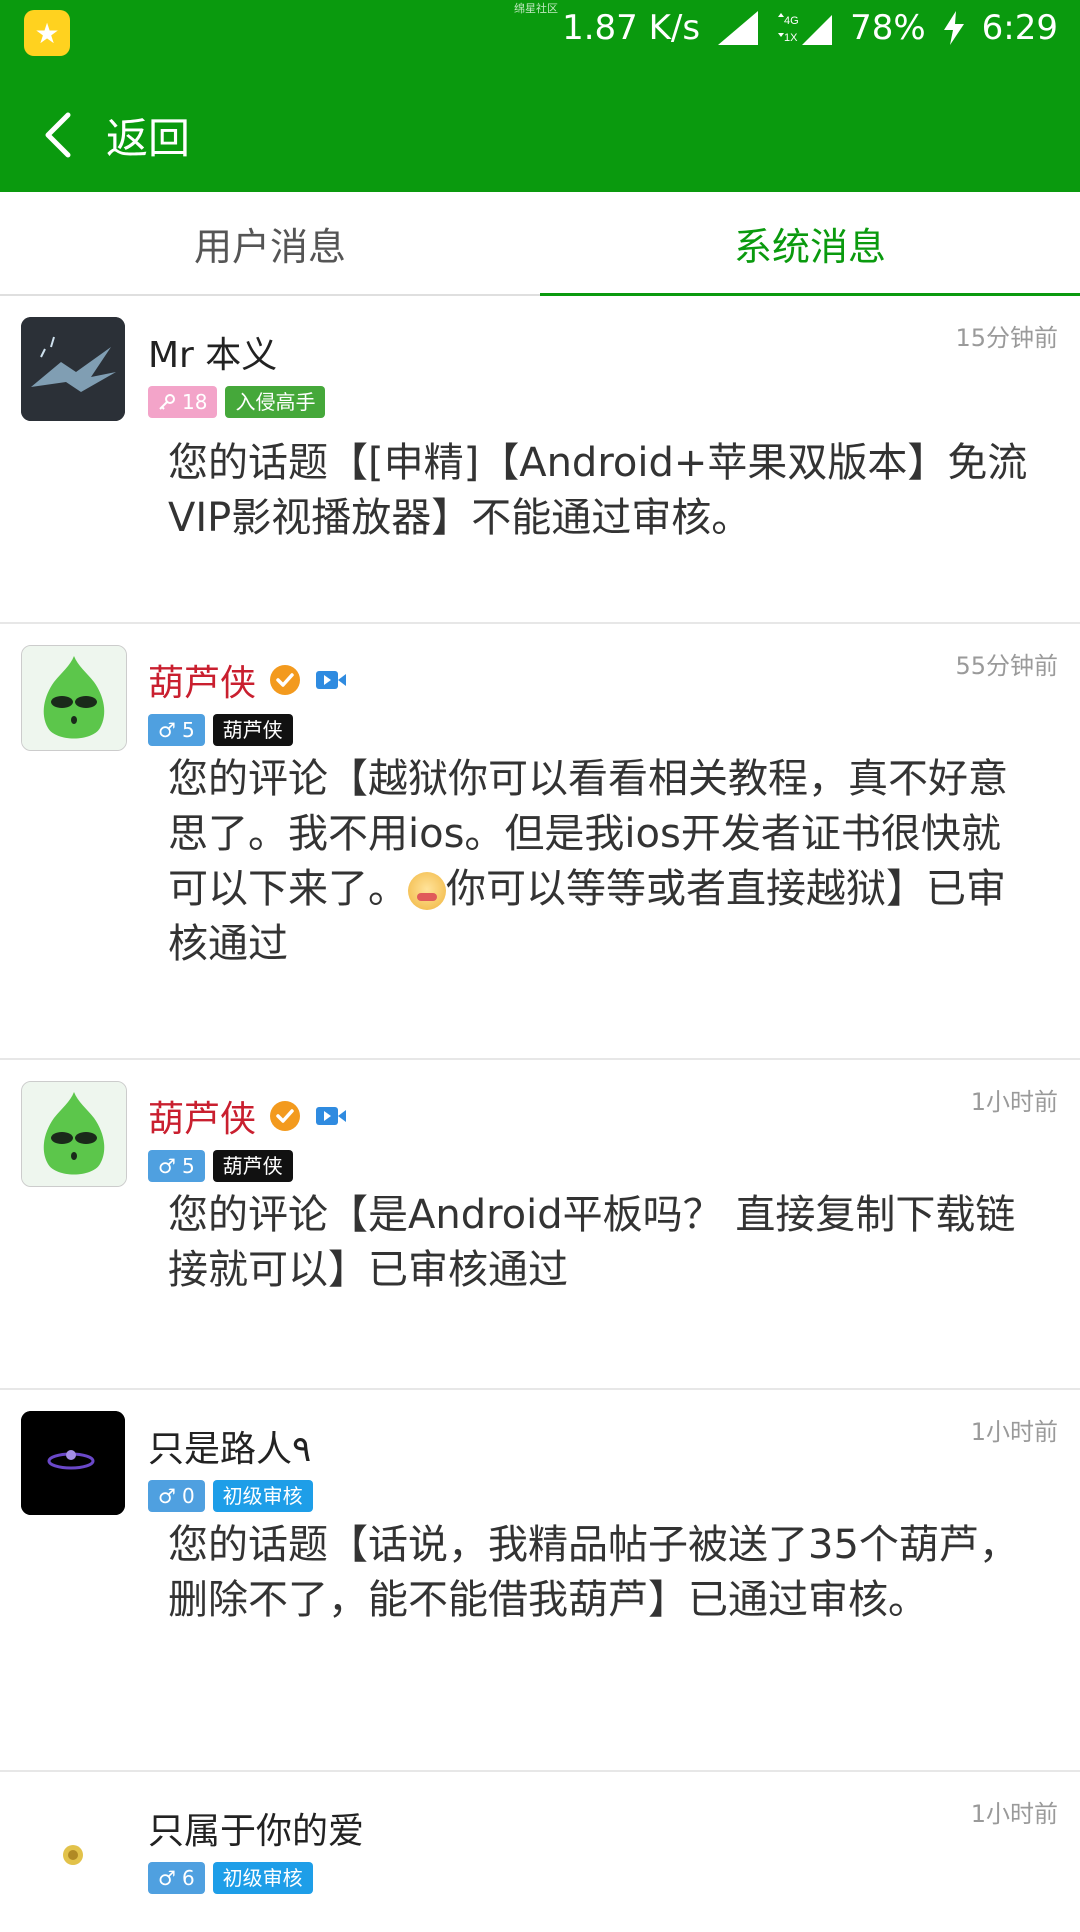  I want to click on message-time: 15分钟前, so click(1006, 338).